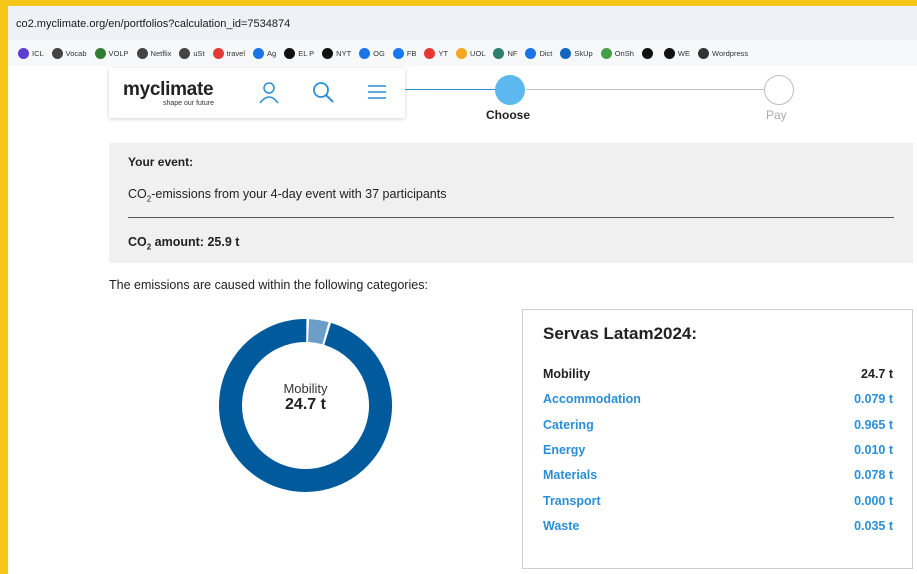 Image resolution: width=917 pixels, height=574 pixels. Describe the element at coordinates (430, 53) in the screenshot. I see `youtube-icon` at that location.